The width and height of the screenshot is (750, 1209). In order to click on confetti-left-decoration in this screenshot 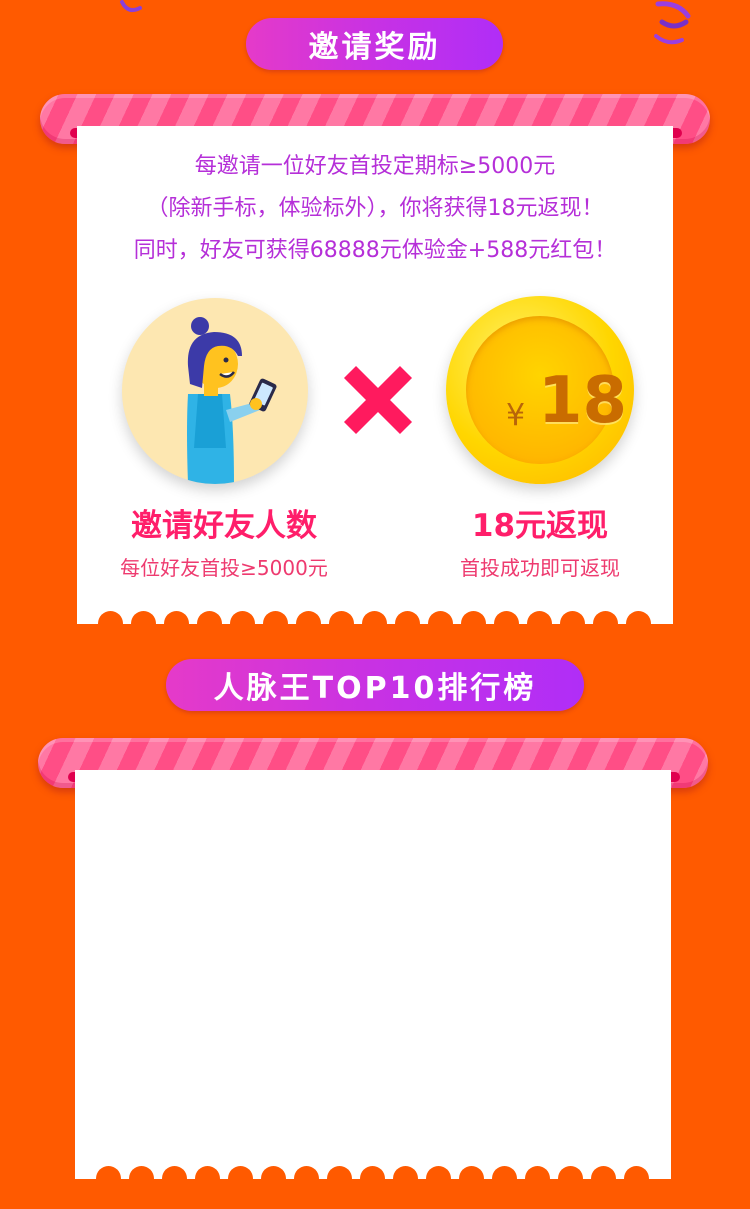, I will do `click(131, 6)`.